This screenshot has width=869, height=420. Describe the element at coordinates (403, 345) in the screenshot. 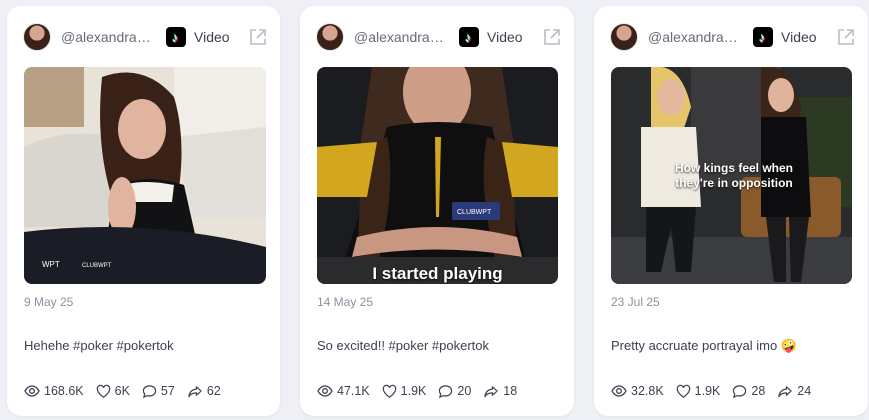

I see `post-caption: So excited!! #poker #pokertok` at that location.